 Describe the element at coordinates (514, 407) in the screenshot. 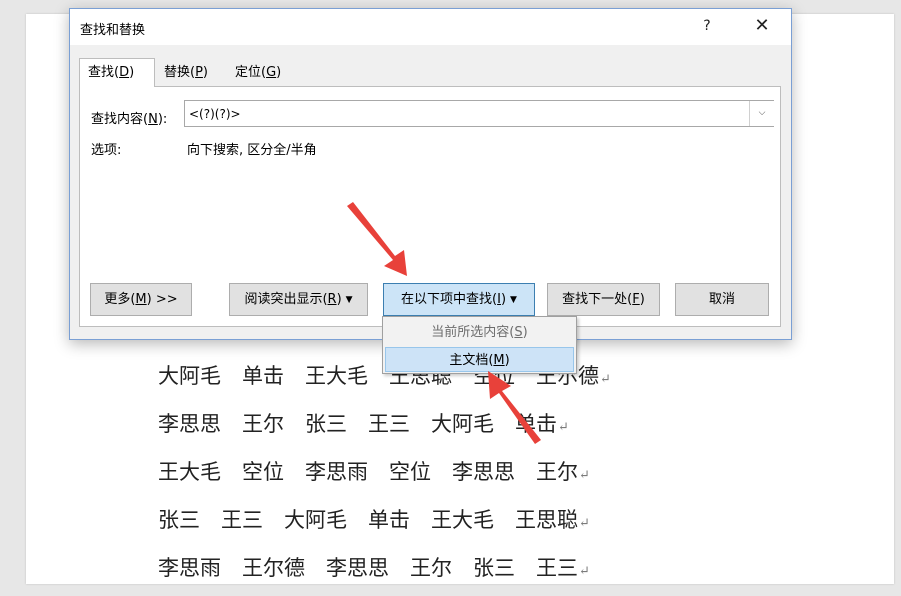

I see `annotation-arrow-up-icon` at that location.